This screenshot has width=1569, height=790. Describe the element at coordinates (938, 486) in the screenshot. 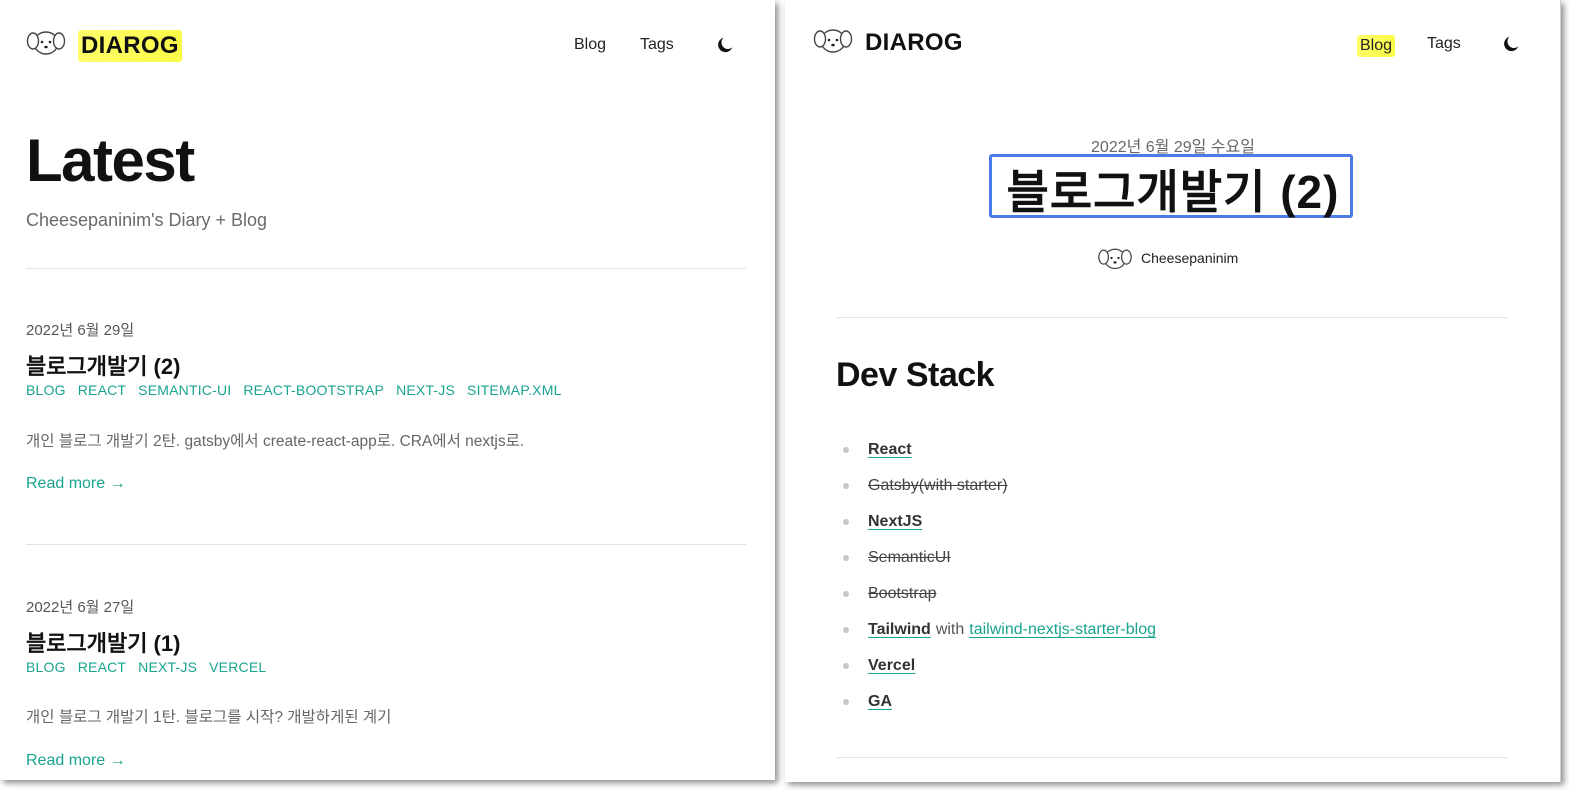

I see `gatsby-link: Gatsby(with starter)` at that location.